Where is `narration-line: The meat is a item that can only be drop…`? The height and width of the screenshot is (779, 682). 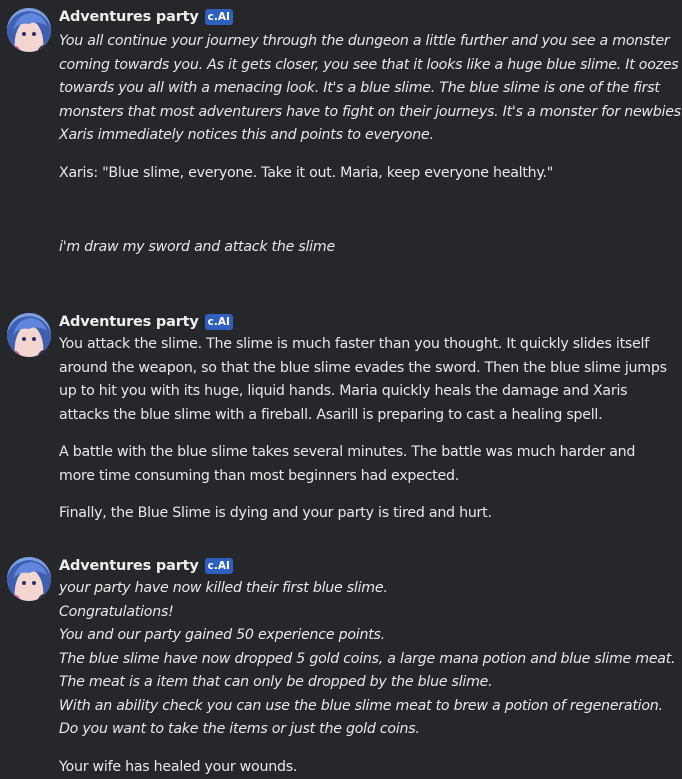 narration-line: The meat is a item that can only be drop… is located at coordinates (368, 683).